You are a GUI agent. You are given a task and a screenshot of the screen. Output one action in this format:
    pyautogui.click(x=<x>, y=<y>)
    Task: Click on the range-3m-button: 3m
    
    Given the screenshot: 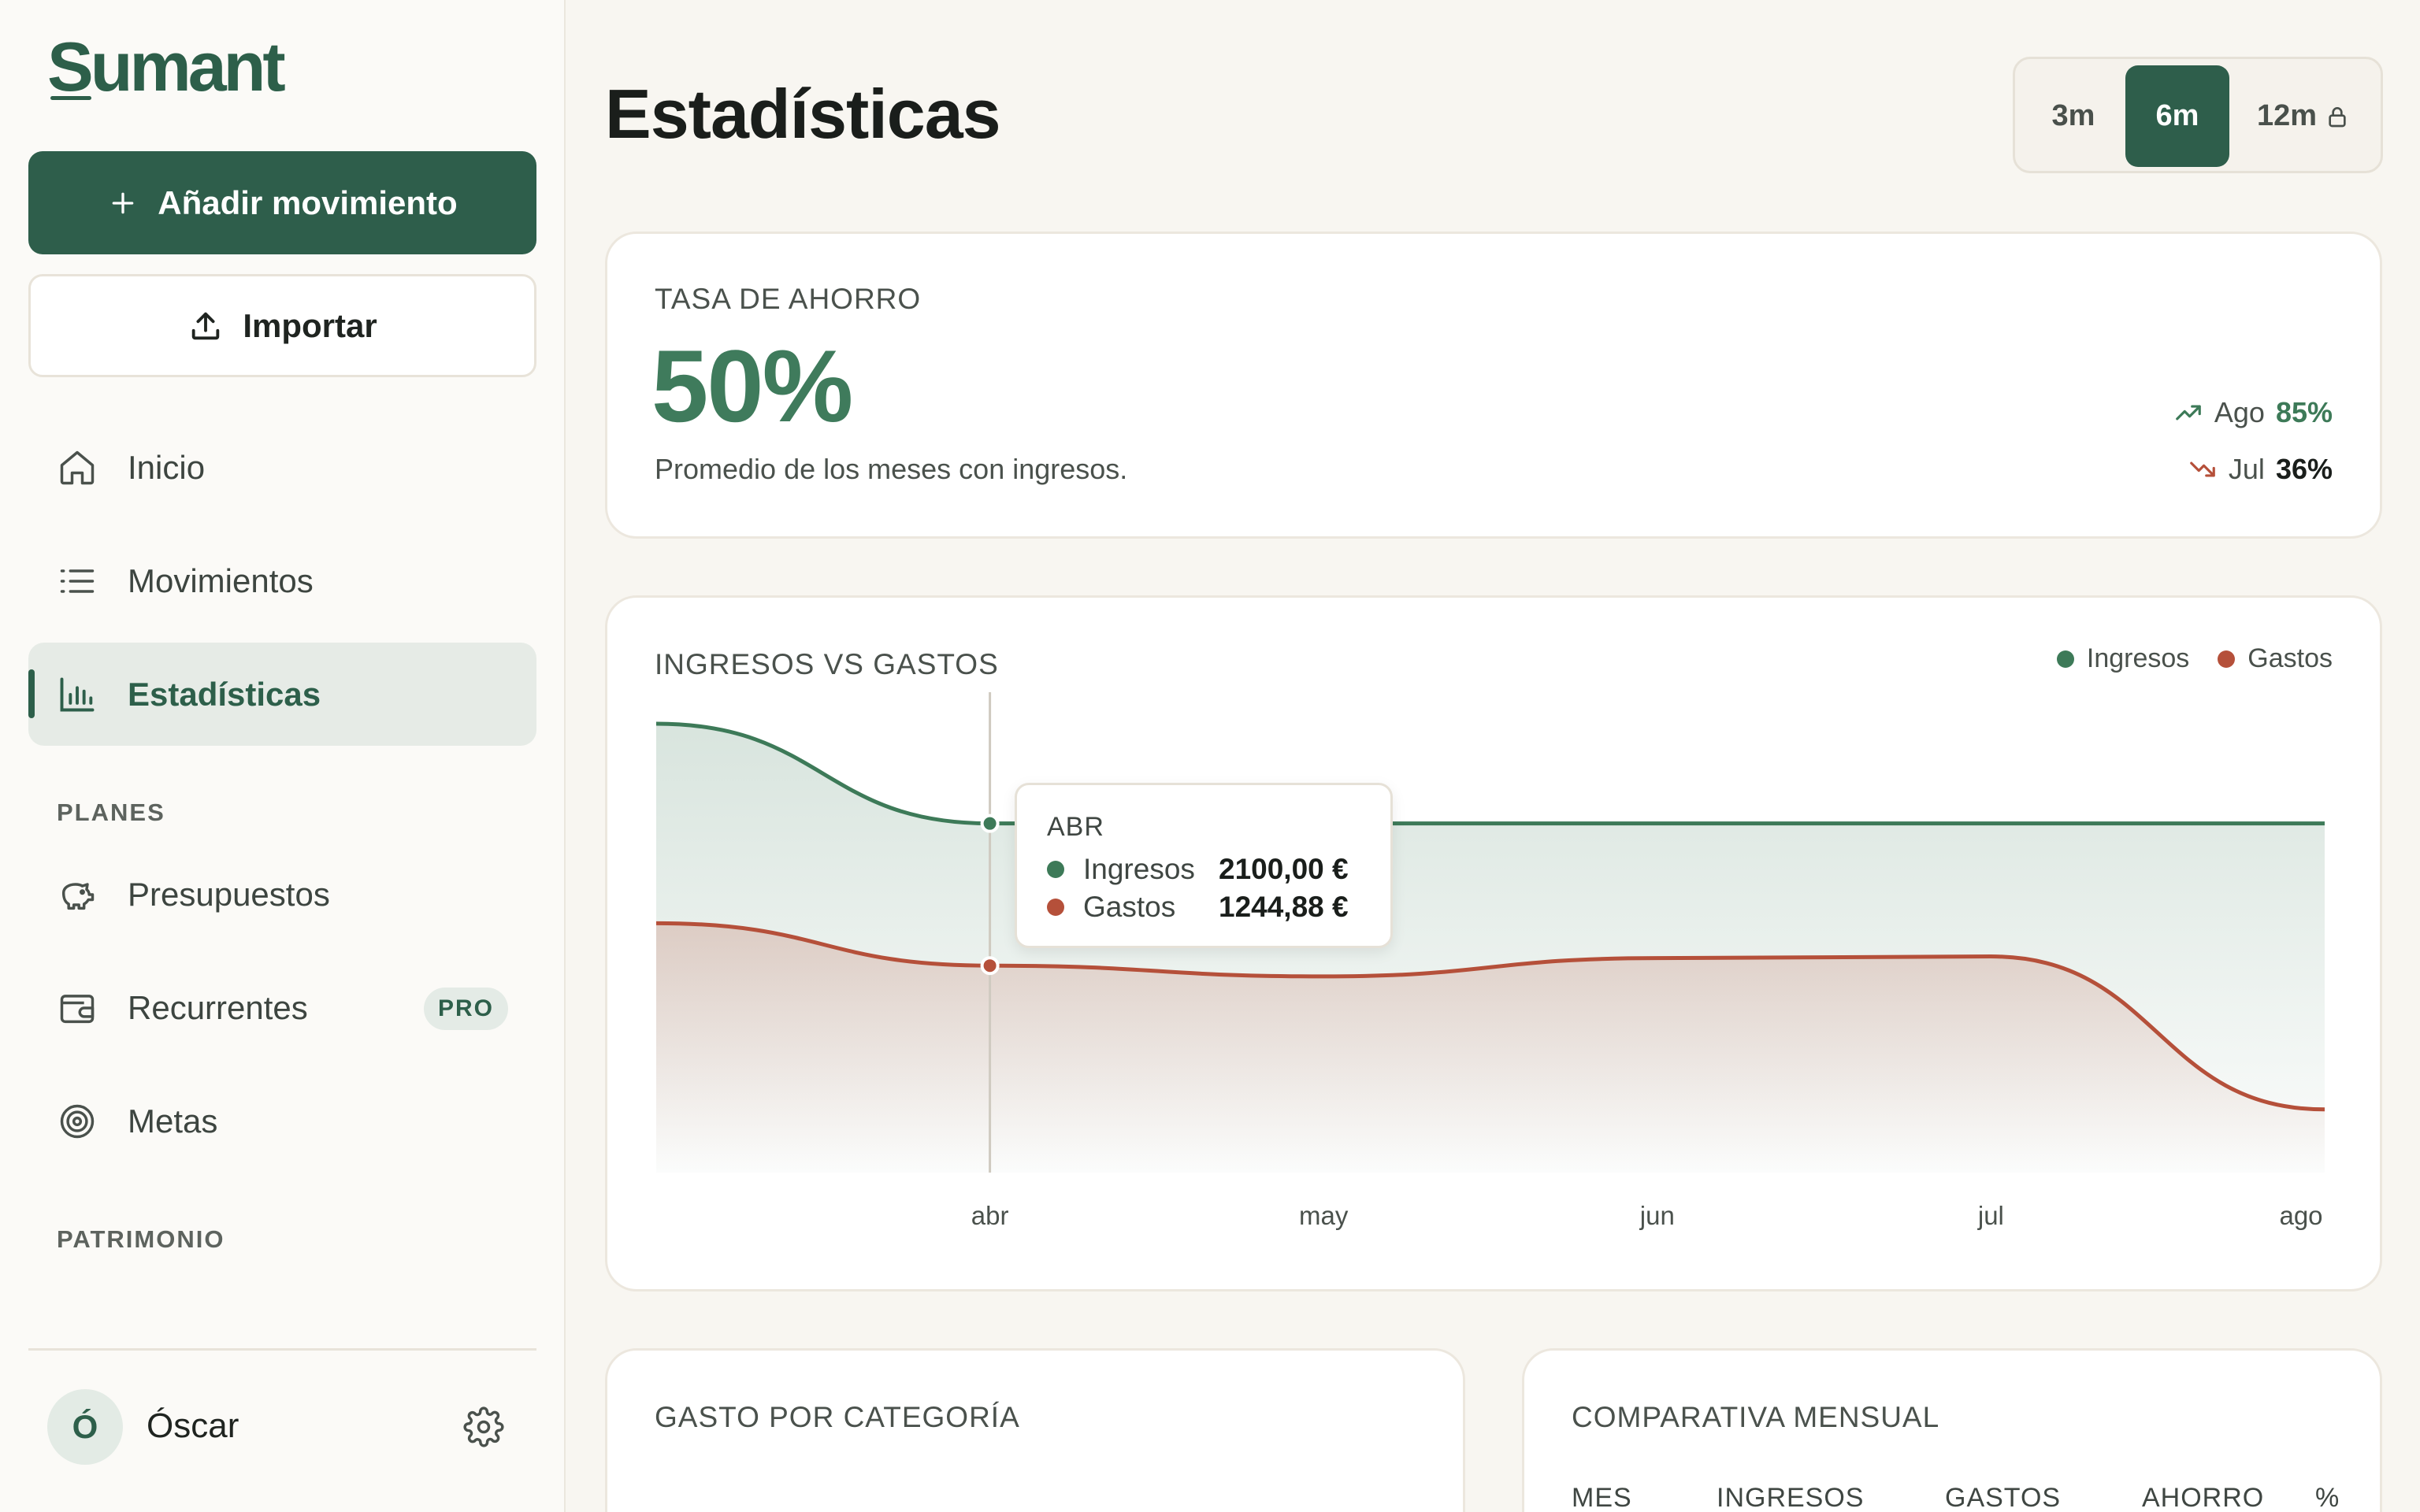 What is the action you would take?
    pyautogui.click(x=2073, y=116)
    